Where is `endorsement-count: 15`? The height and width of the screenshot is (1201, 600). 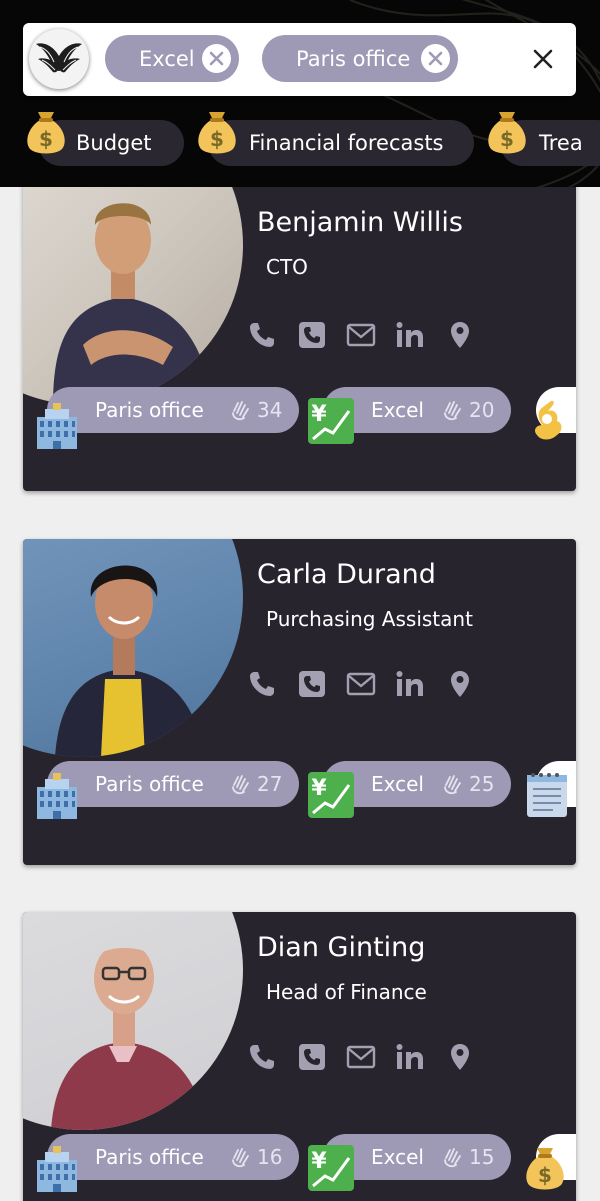 endorsement-count: 15 is located at coordinates (467, 1157).